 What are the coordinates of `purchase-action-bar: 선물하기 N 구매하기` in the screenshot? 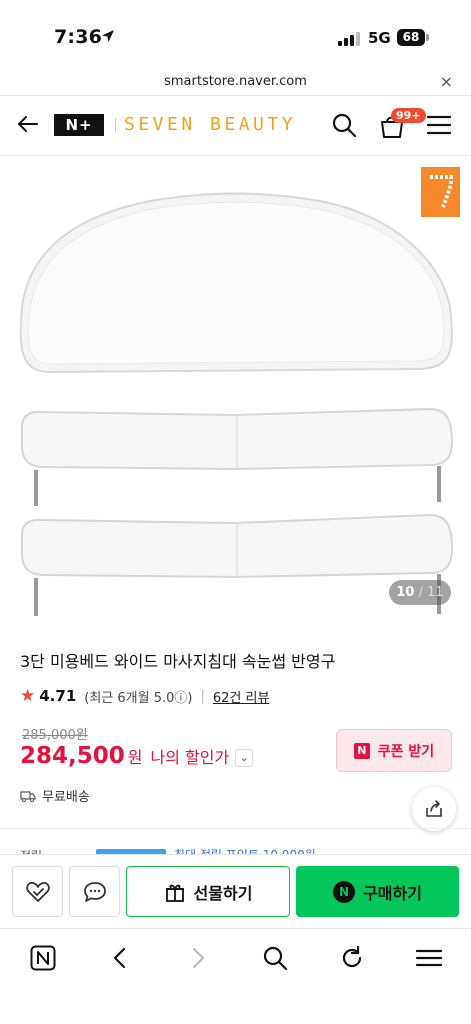 It's located at (235, 891).